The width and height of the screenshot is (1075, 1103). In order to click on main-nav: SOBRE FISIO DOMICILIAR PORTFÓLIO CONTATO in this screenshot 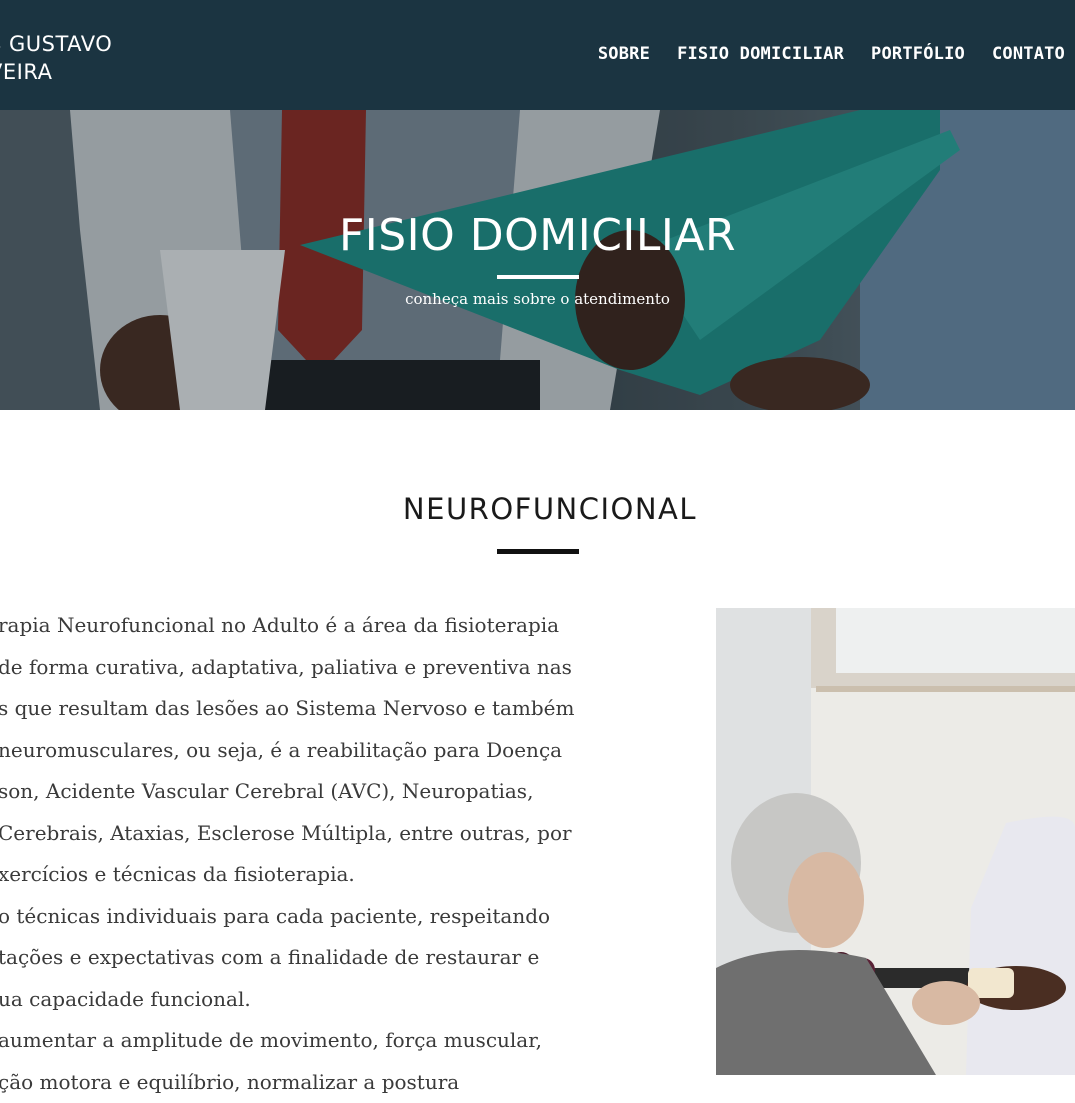, I will do `click(831, 54)`.